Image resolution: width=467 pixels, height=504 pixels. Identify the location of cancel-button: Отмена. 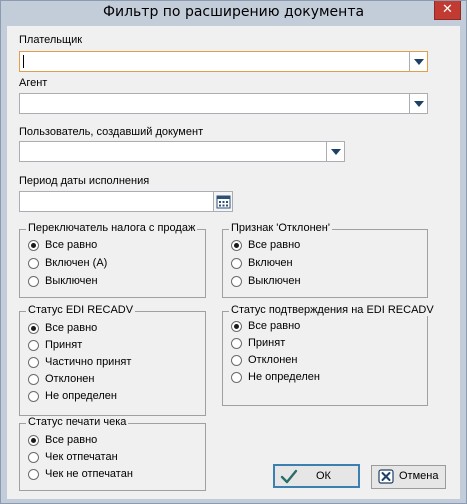
(408, 477).